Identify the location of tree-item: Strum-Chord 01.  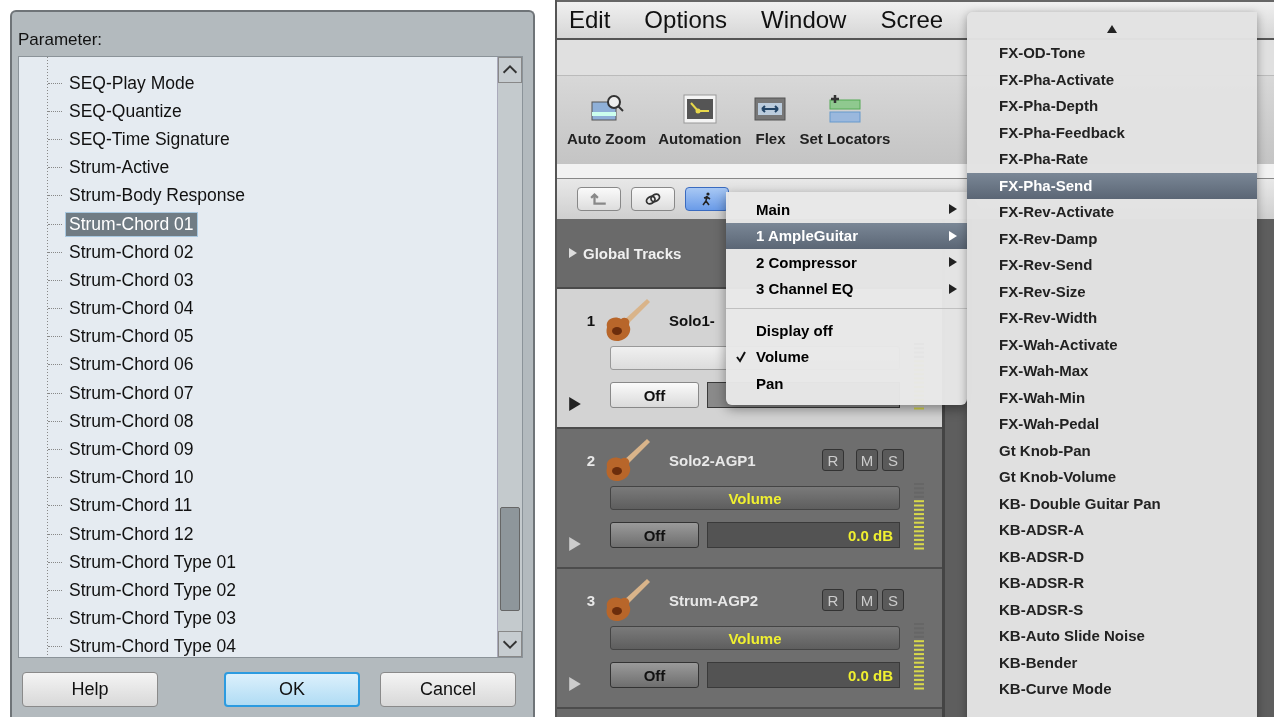
(131, 224).